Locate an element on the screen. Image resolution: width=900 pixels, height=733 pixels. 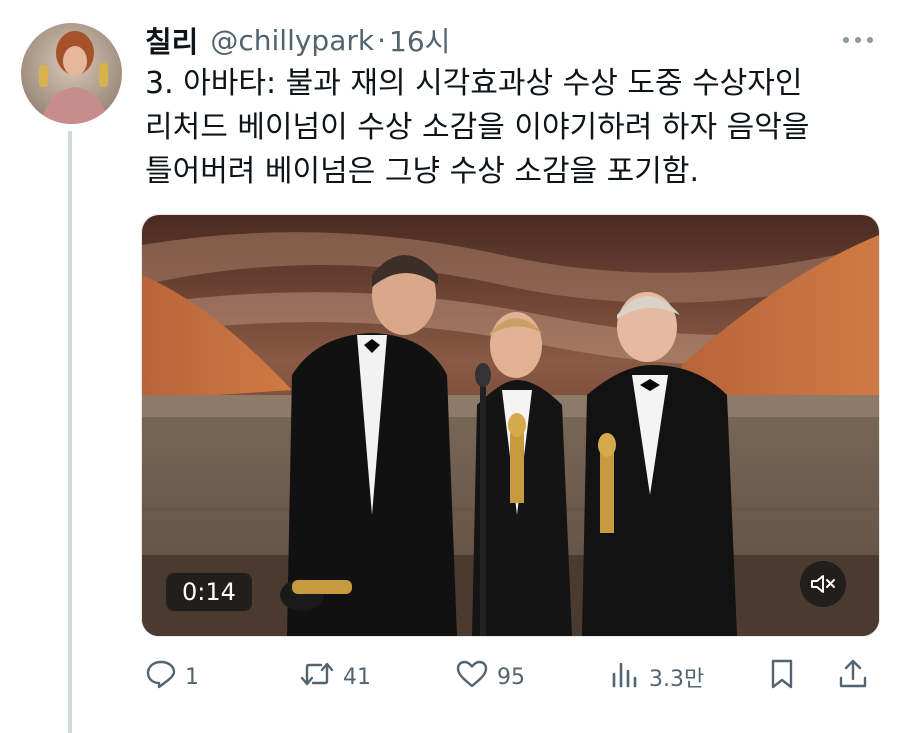
retweet-button: 41 is located at coordinates (335, 677).